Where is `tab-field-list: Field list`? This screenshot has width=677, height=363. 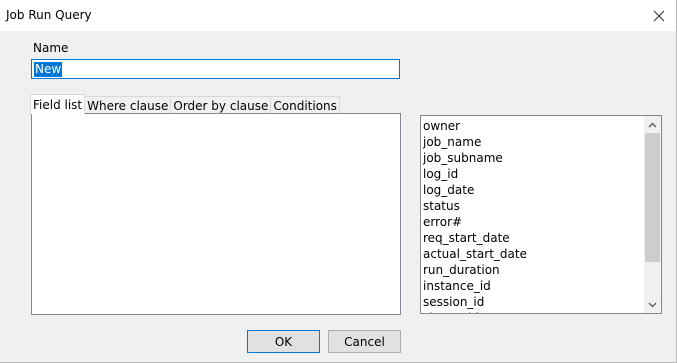 tab-field-list: Field list is located at coordinates (58, 104).